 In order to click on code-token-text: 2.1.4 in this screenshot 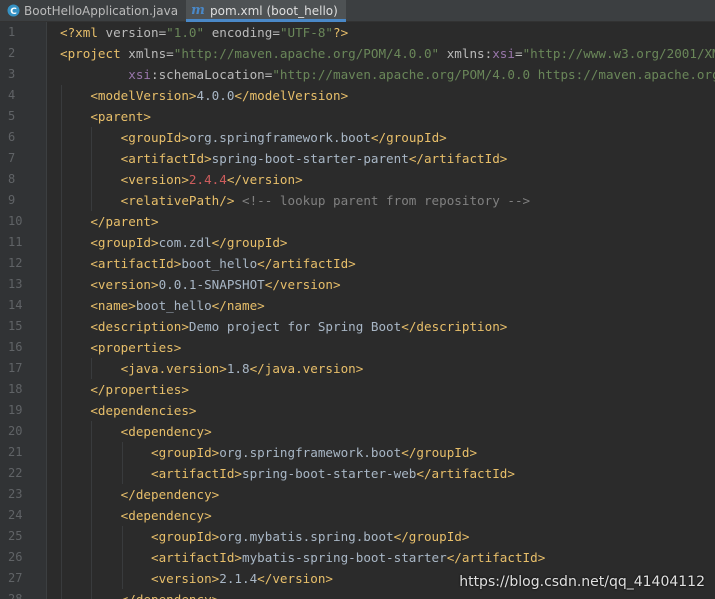, I will do `click(238, 578)`.